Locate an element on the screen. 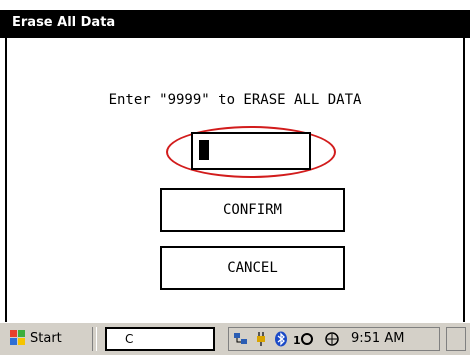 This screenshot has width=470, height=355. svg-text: 1 is located at coordinates (297, 340).